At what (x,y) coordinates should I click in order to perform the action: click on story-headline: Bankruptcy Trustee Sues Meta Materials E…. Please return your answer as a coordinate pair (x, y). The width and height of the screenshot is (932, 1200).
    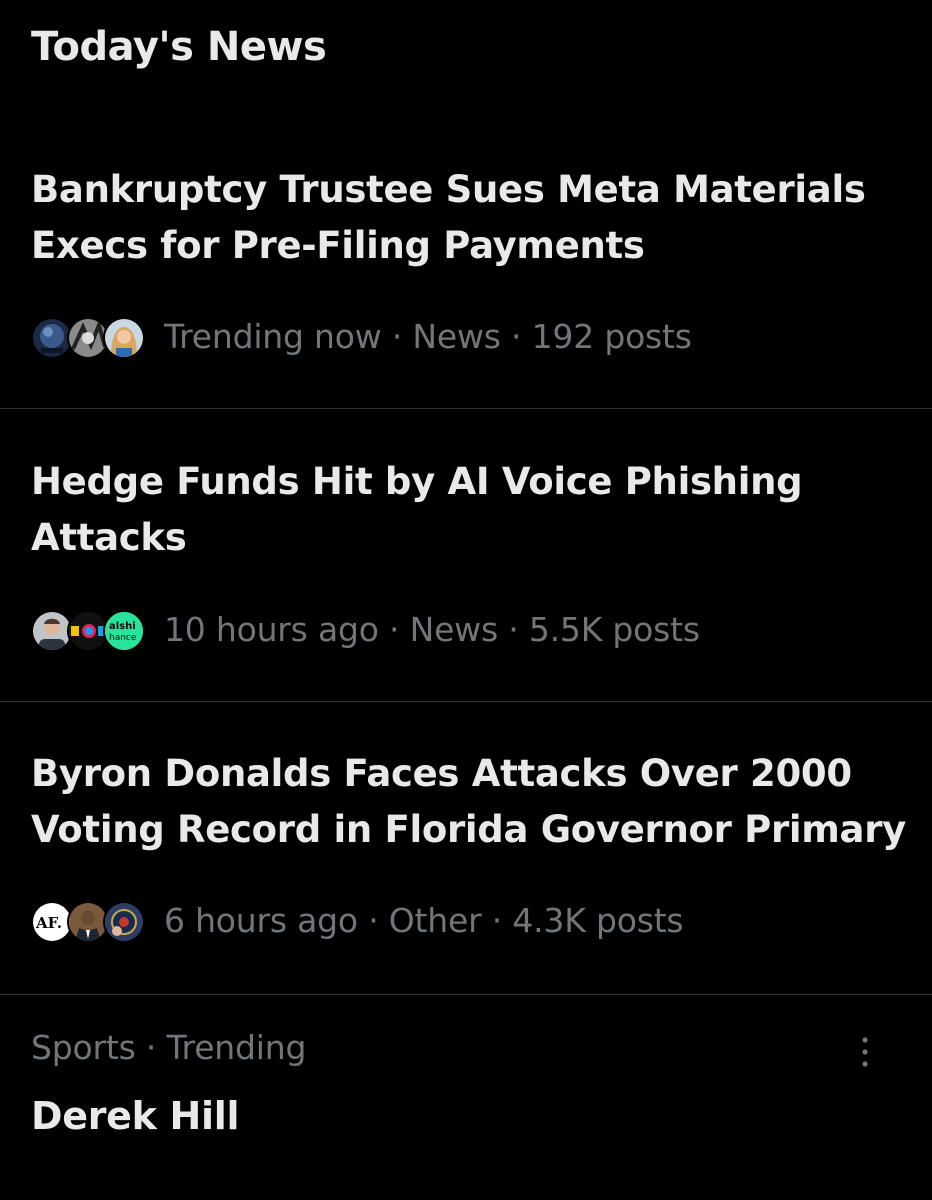
    Looking at the image, I should click on (448, 217).